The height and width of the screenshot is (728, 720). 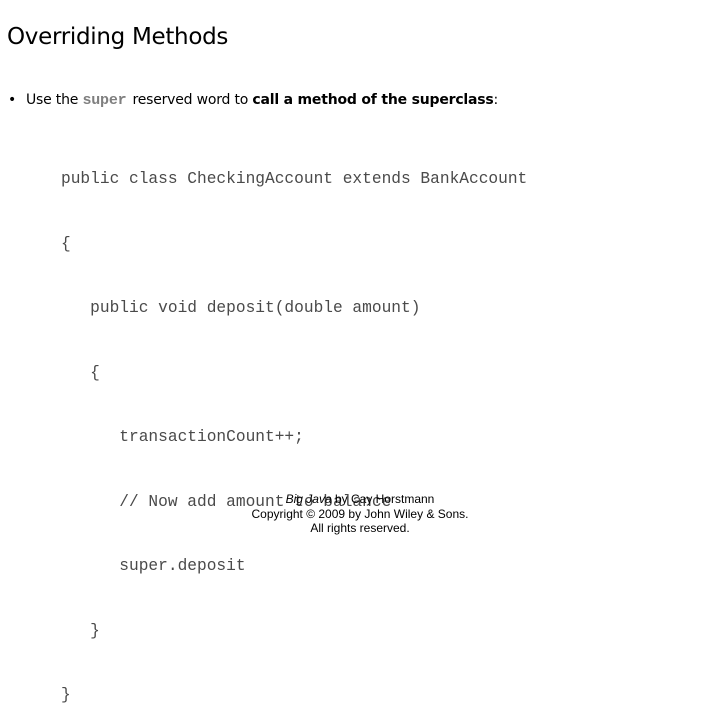 What do you see at coordinates (54, 100) in the screenshot?
I see `bullet-prefix: Use the` at bounding box center [54, 100].